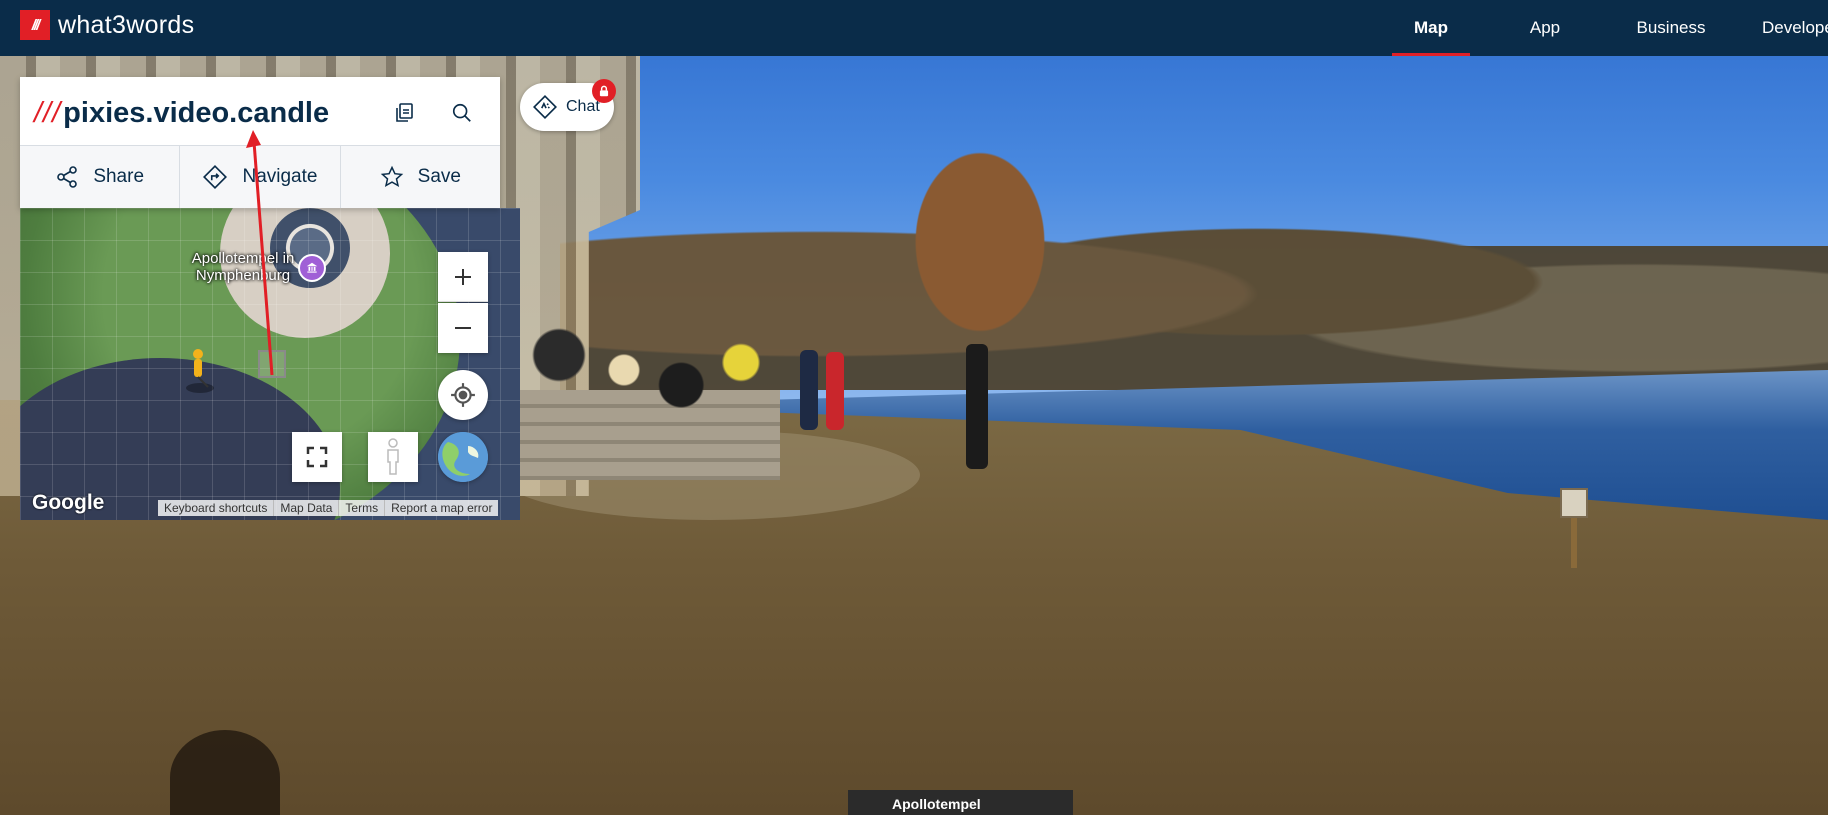 The height and width of the screenshot is (815, 1828). I want to click on photographer-shadow, so click(225, 772).